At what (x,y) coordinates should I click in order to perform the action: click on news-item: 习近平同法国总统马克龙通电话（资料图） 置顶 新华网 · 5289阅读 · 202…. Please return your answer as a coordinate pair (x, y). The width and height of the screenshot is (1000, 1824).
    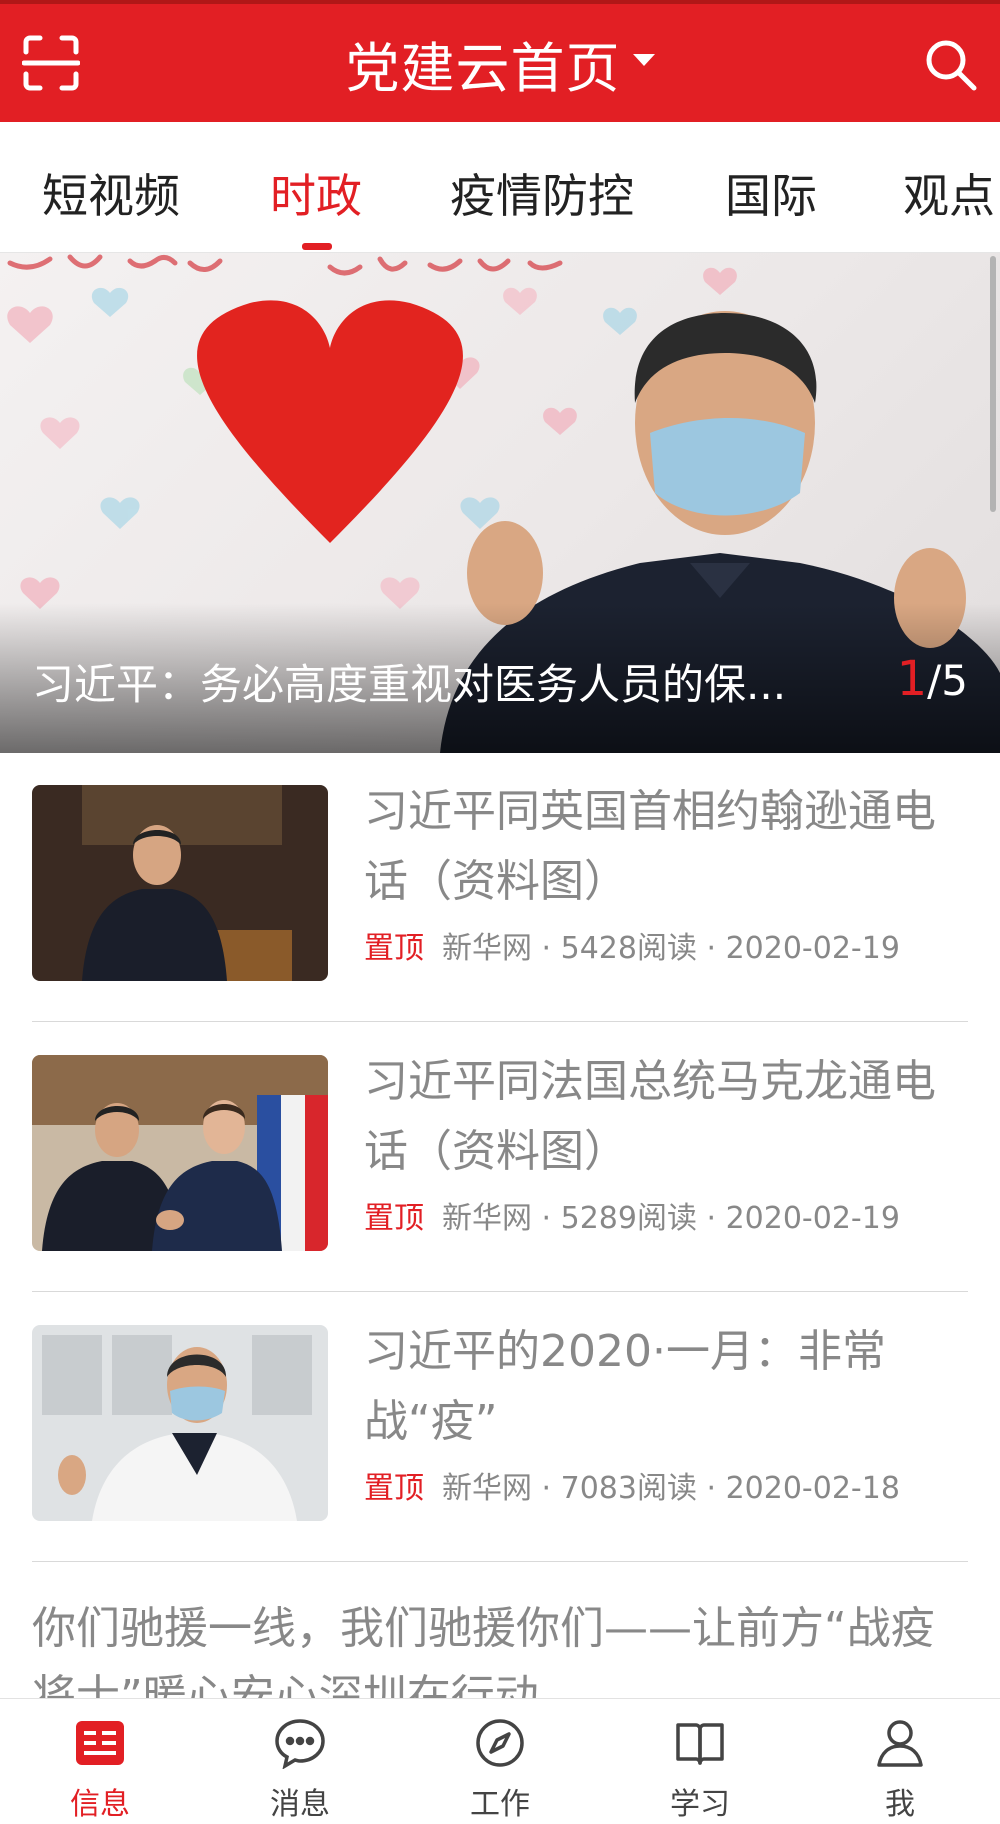
    Looking at the image, I should click on (500, 1157).